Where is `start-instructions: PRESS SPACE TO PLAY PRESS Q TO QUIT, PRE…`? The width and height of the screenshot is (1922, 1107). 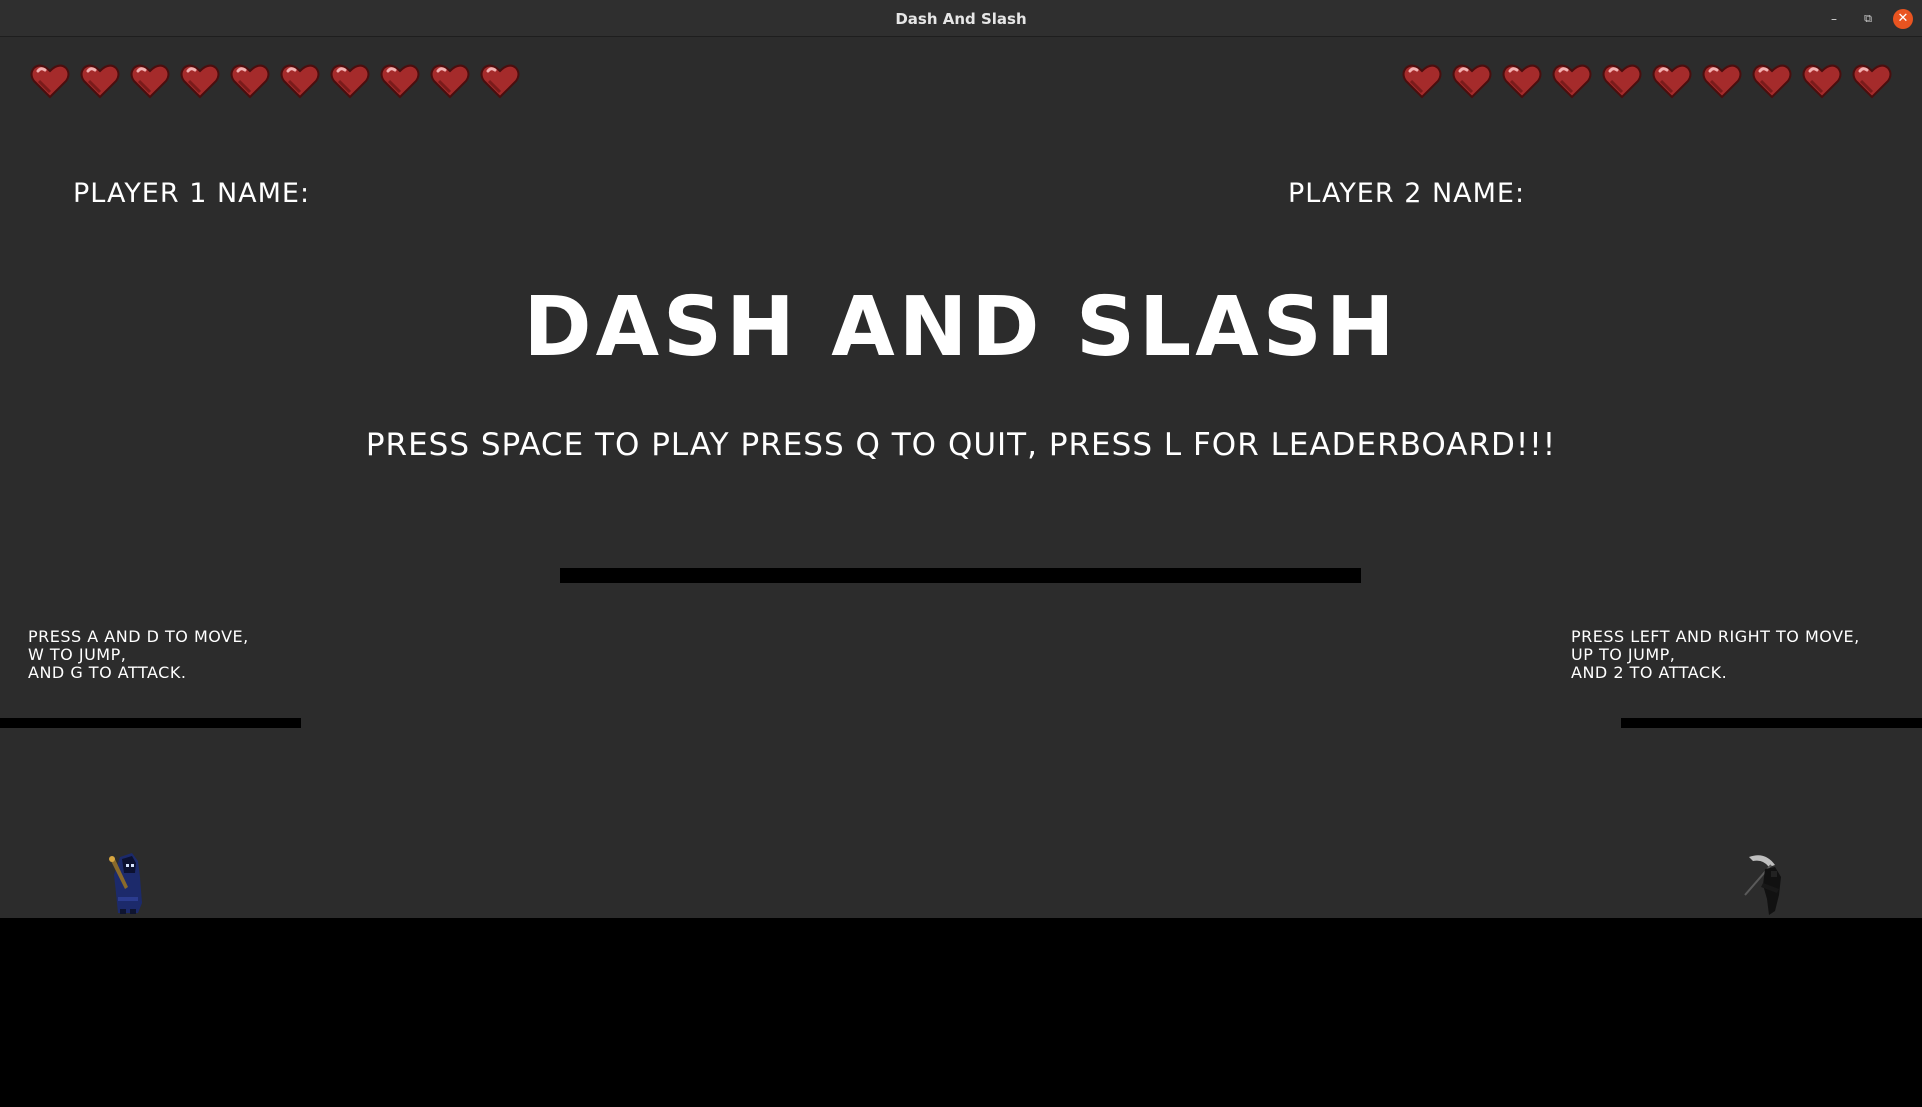
start-instructions: PRESS SPACE TO PLAY PRESS Q TO QUIT, PRE… is located at coordinates (961, 445).